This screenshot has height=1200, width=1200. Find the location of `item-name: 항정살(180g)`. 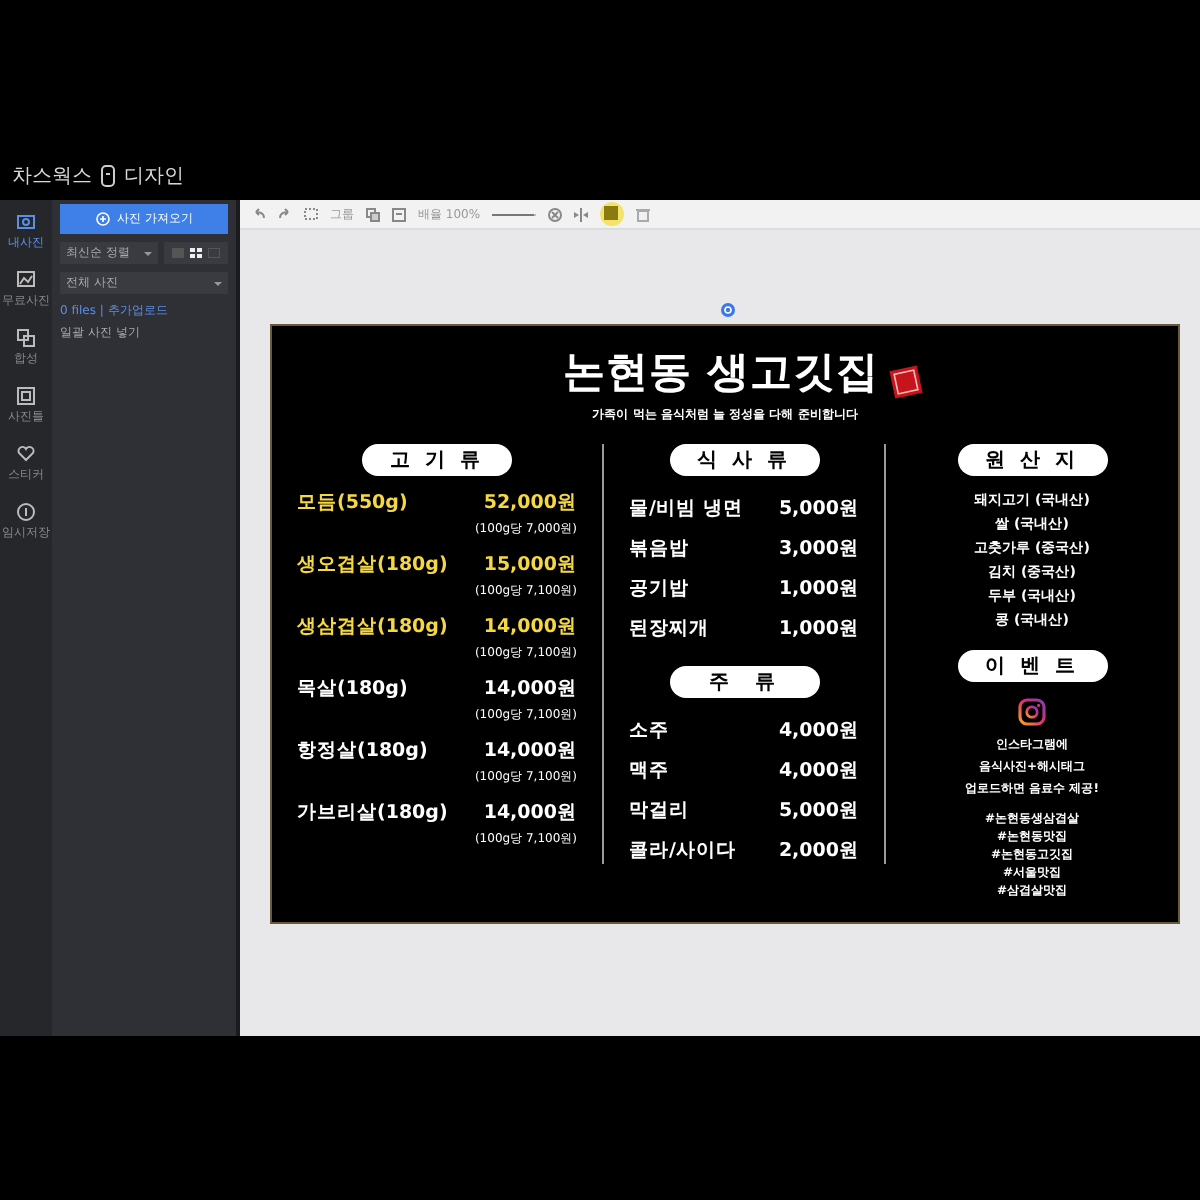

item-name: 항정살(180g) is located at coordinates (362, 751).